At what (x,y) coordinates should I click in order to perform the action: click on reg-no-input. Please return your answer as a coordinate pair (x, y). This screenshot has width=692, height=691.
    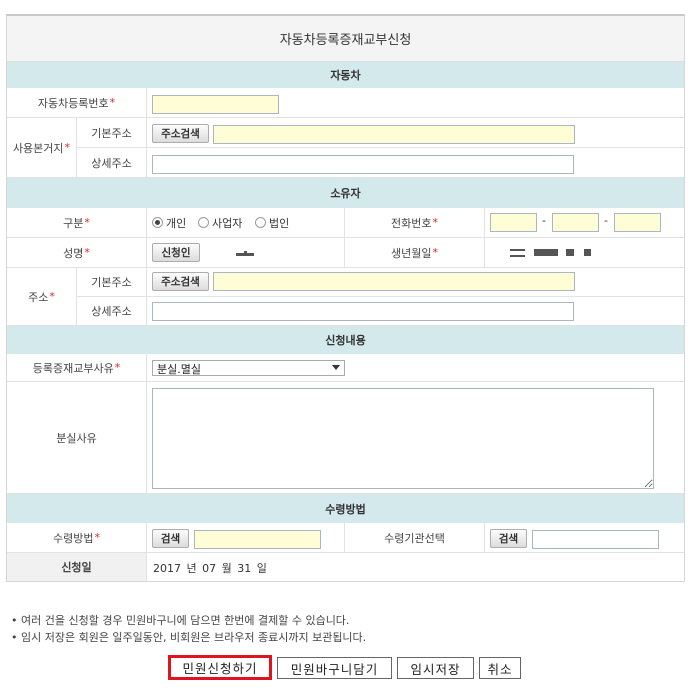
    Looking at the image, I should click on (215, 104).